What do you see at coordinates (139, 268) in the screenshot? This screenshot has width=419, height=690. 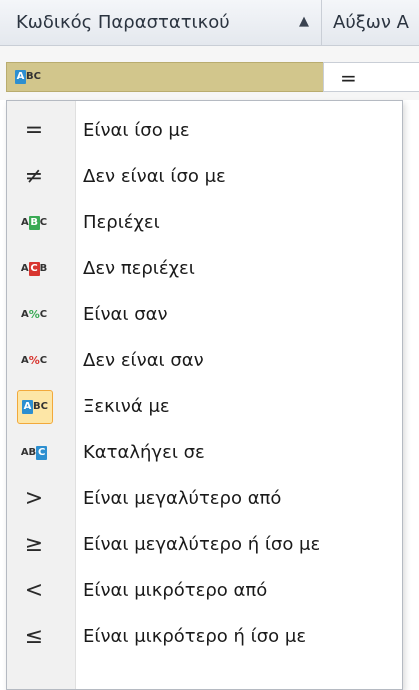 I see `menu-item-label: Δεν περιέχει` at bounding box center [139, 268].